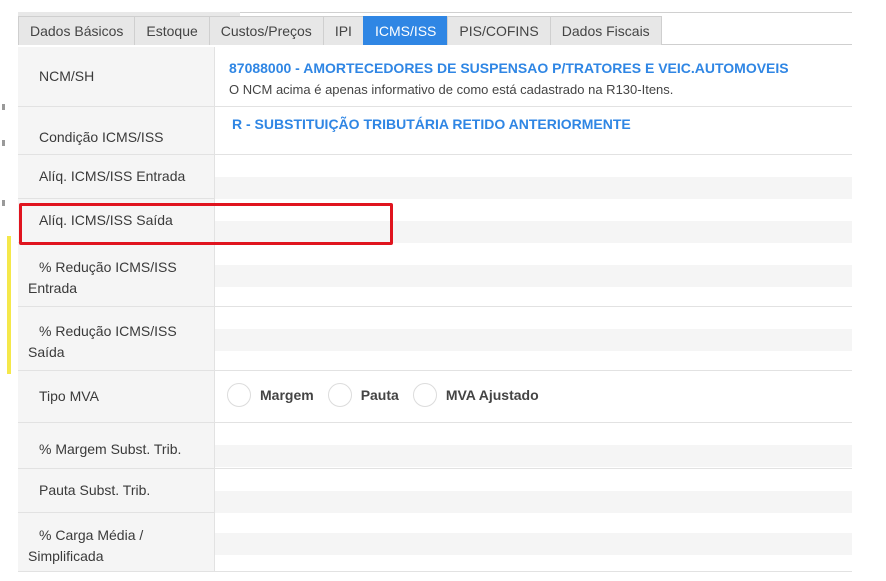 The width and height of the screenshot is (886, 581). I want to click on margem-st-input, so click(533, 445).